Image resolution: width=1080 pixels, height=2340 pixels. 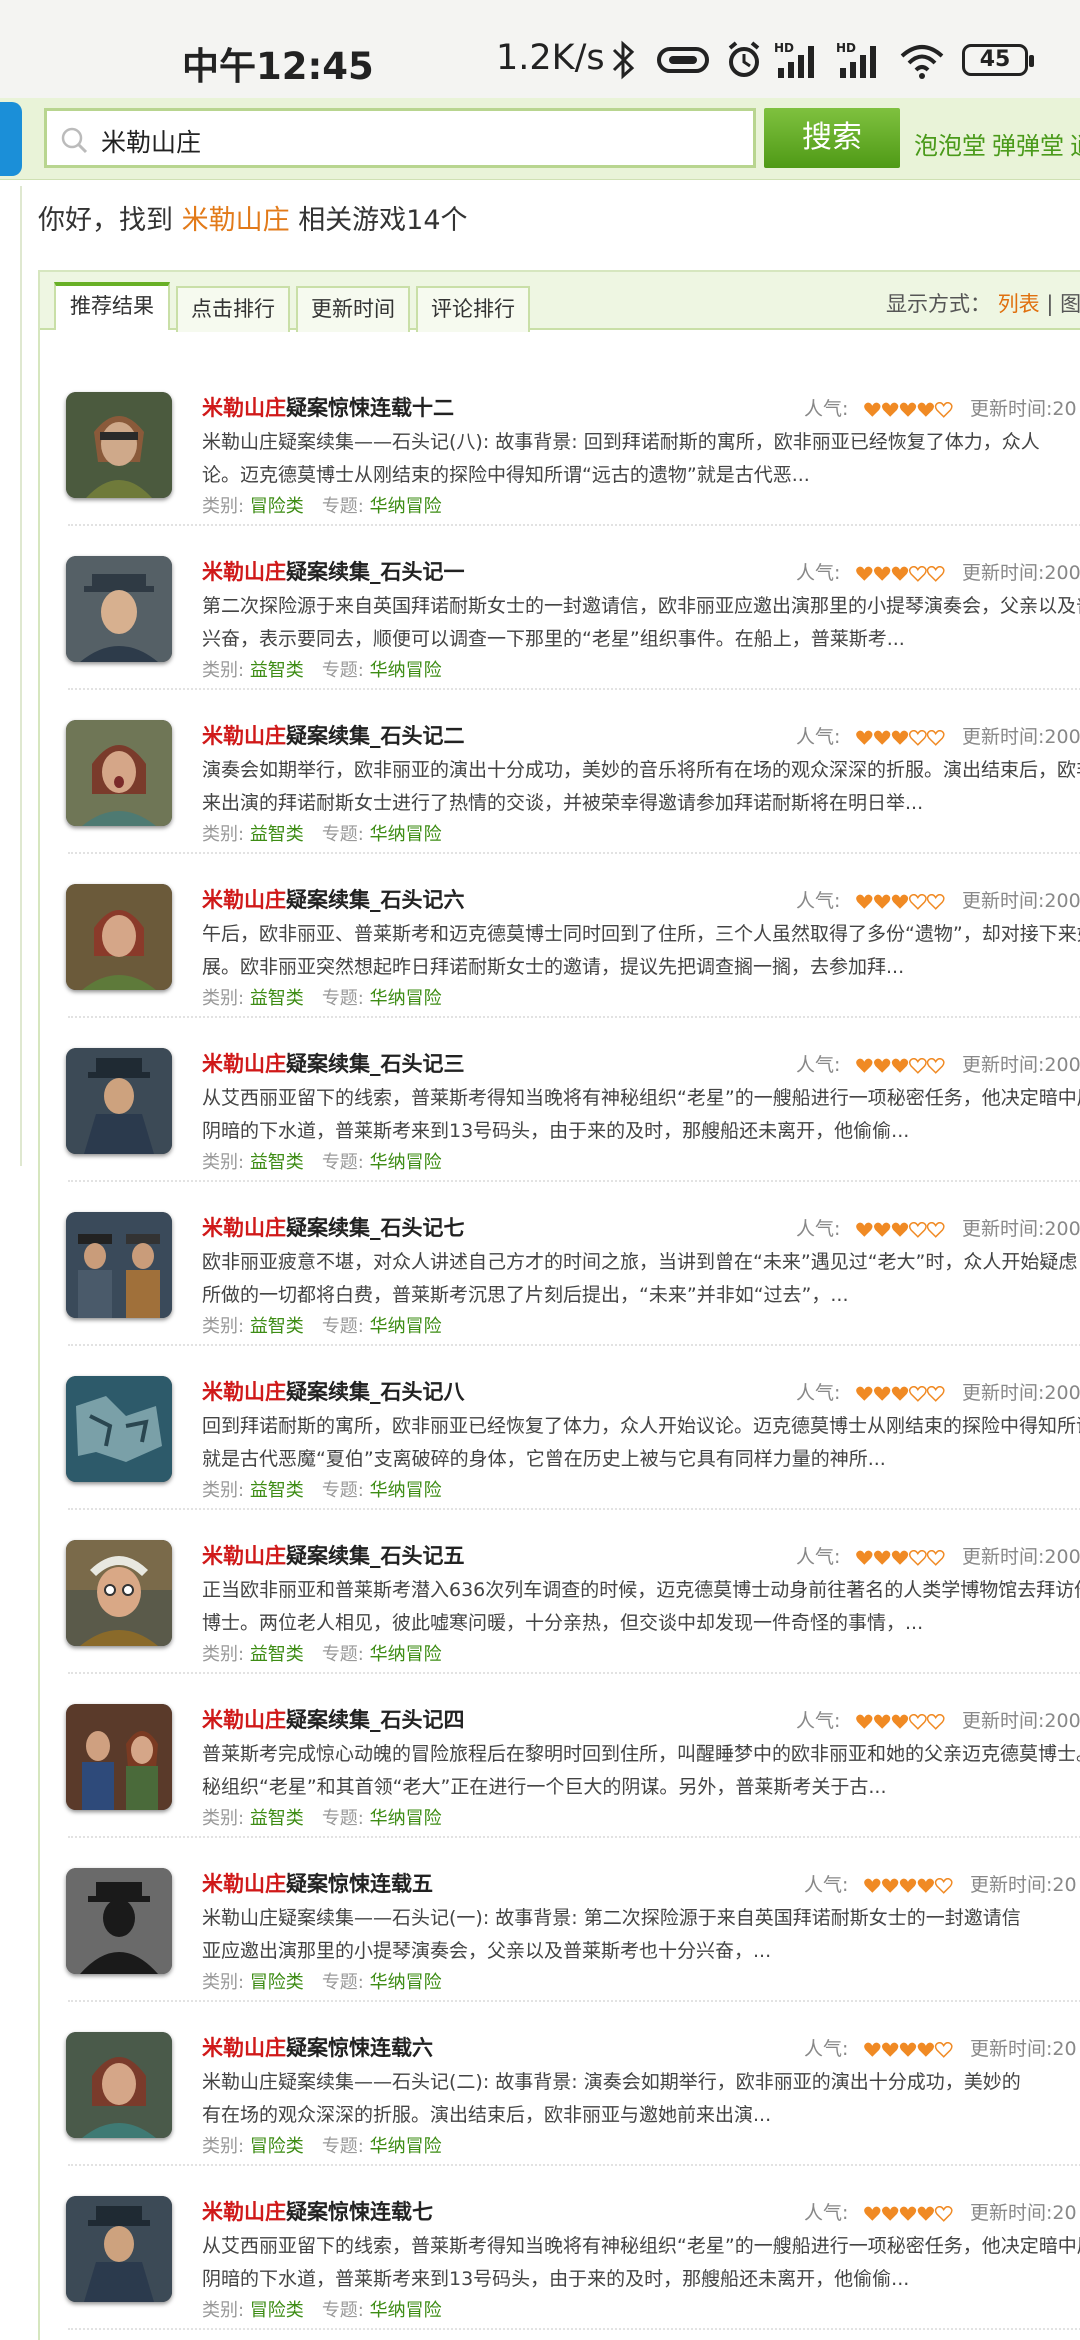 I want to click on summary-suffix: 相关游戏14个, so click(x=383, y=220).